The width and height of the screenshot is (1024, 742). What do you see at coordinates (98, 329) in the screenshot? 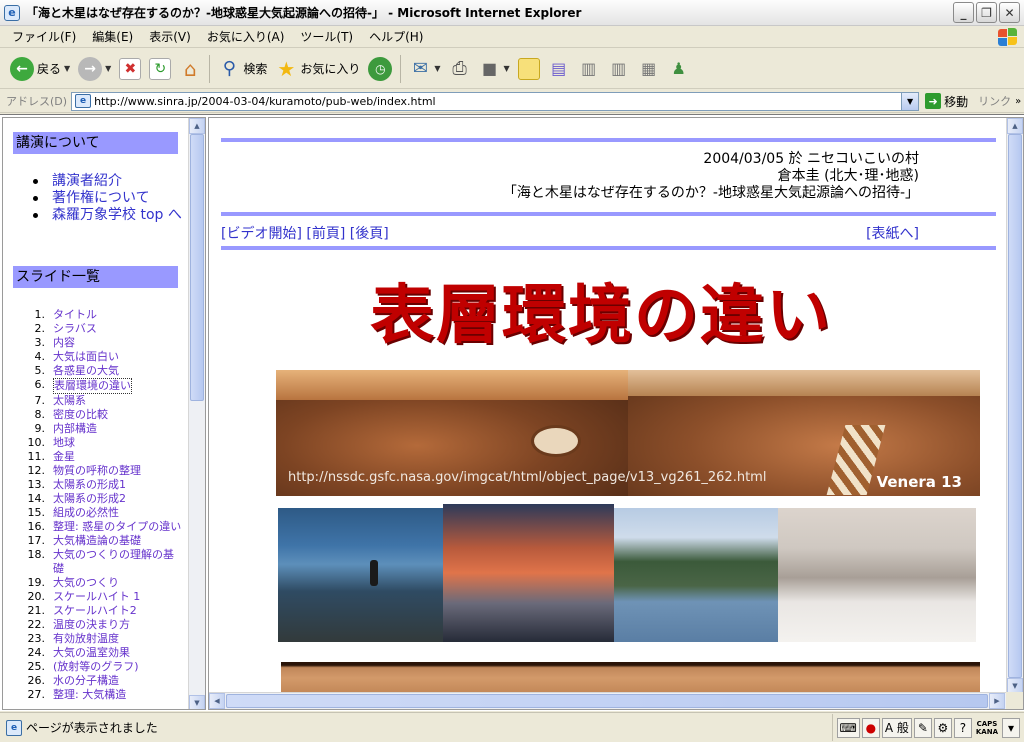
I see `slide-list-item: 2. シラバス` at bounding box center [98, 329].